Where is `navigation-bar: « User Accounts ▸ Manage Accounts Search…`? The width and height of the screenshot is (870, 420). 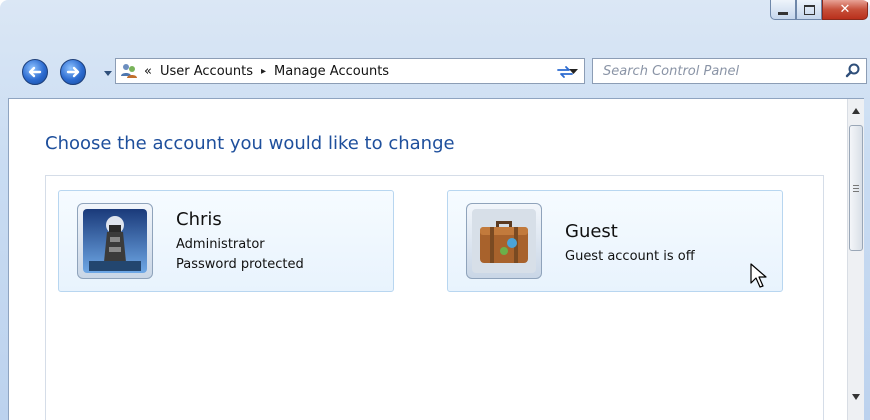 navigation-bar: « User Accounts ▸ Manage Accounts Search… is located at coordinates (435, 72).